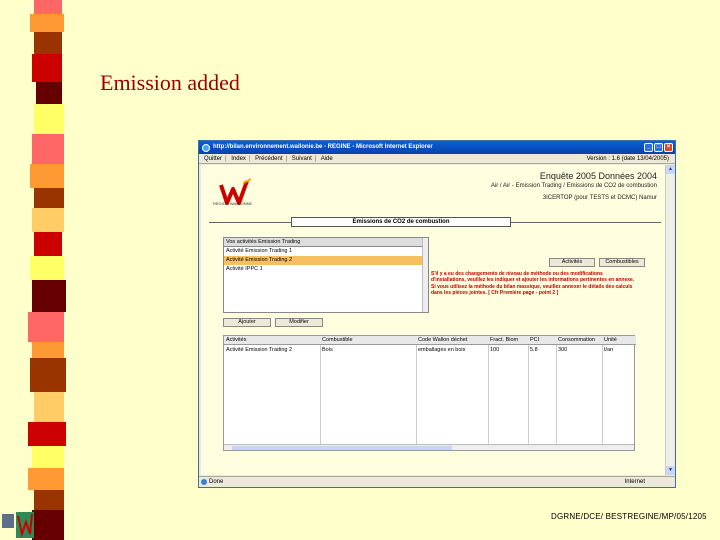 The height and width of the screenshot is (540, 720). Describe the element at coordinates (648, 147) in the screenshot. I see `minimize-icon: _` at that location.